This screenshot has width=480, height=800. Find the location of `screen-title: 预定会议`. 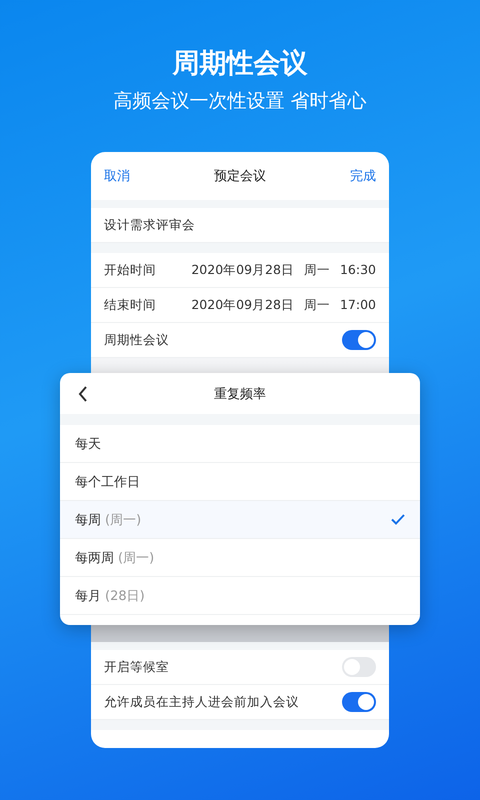

screen-title: 预定会议 is located at coordinates (240, 176).